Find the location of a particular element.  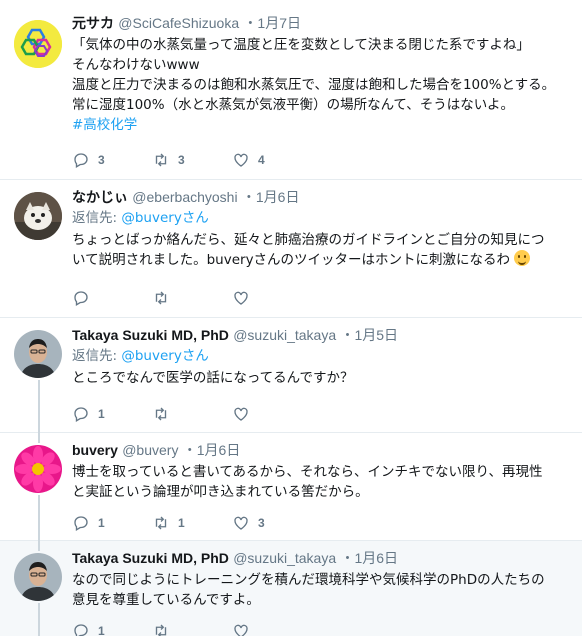

retweet-button: 1 is located at coordinates (192, 523).